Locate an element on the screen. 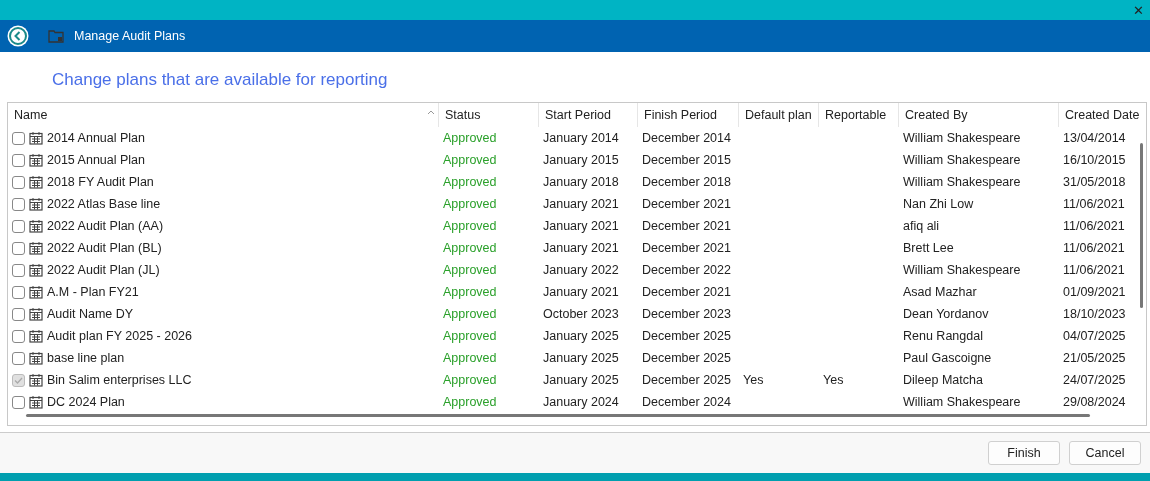 The image size is (1150, 481). table-cell-text: December 2015 is located at coordinates (686, 160).